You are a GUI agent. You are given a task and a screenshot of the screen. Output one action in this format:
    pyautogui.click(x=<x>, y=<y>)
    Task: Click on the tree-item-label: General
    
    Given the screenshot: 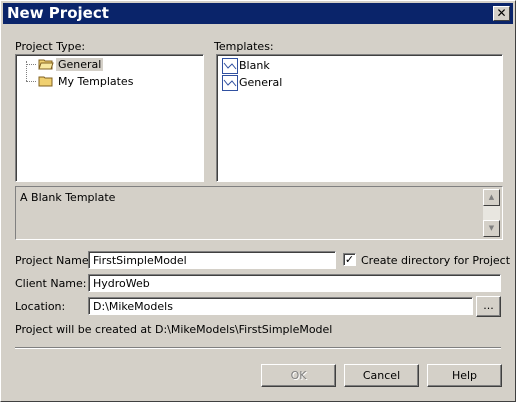 What is the action you would take?
    pyautogui.click(x=80, y=64)
    